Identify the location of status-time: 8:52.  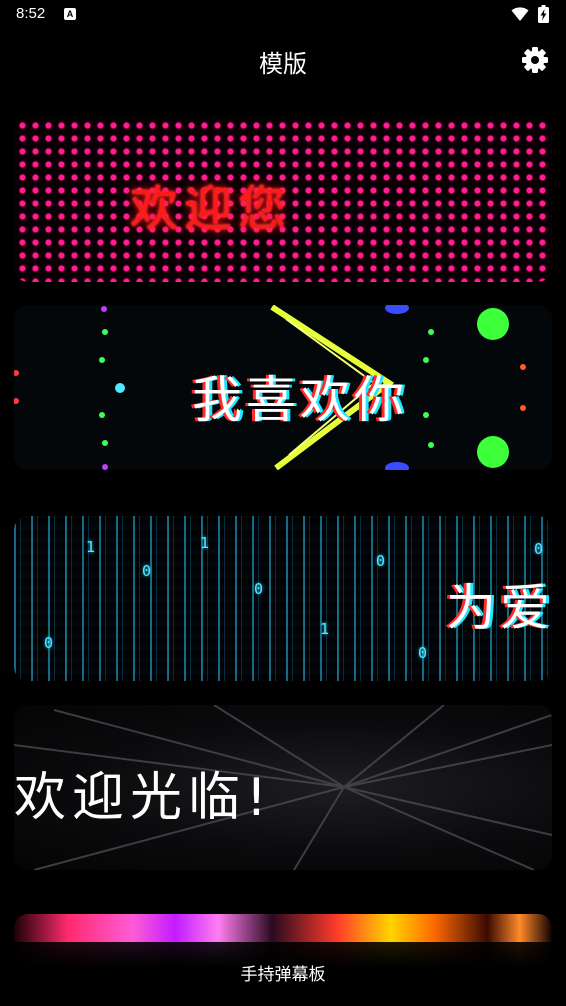
(31, 13).